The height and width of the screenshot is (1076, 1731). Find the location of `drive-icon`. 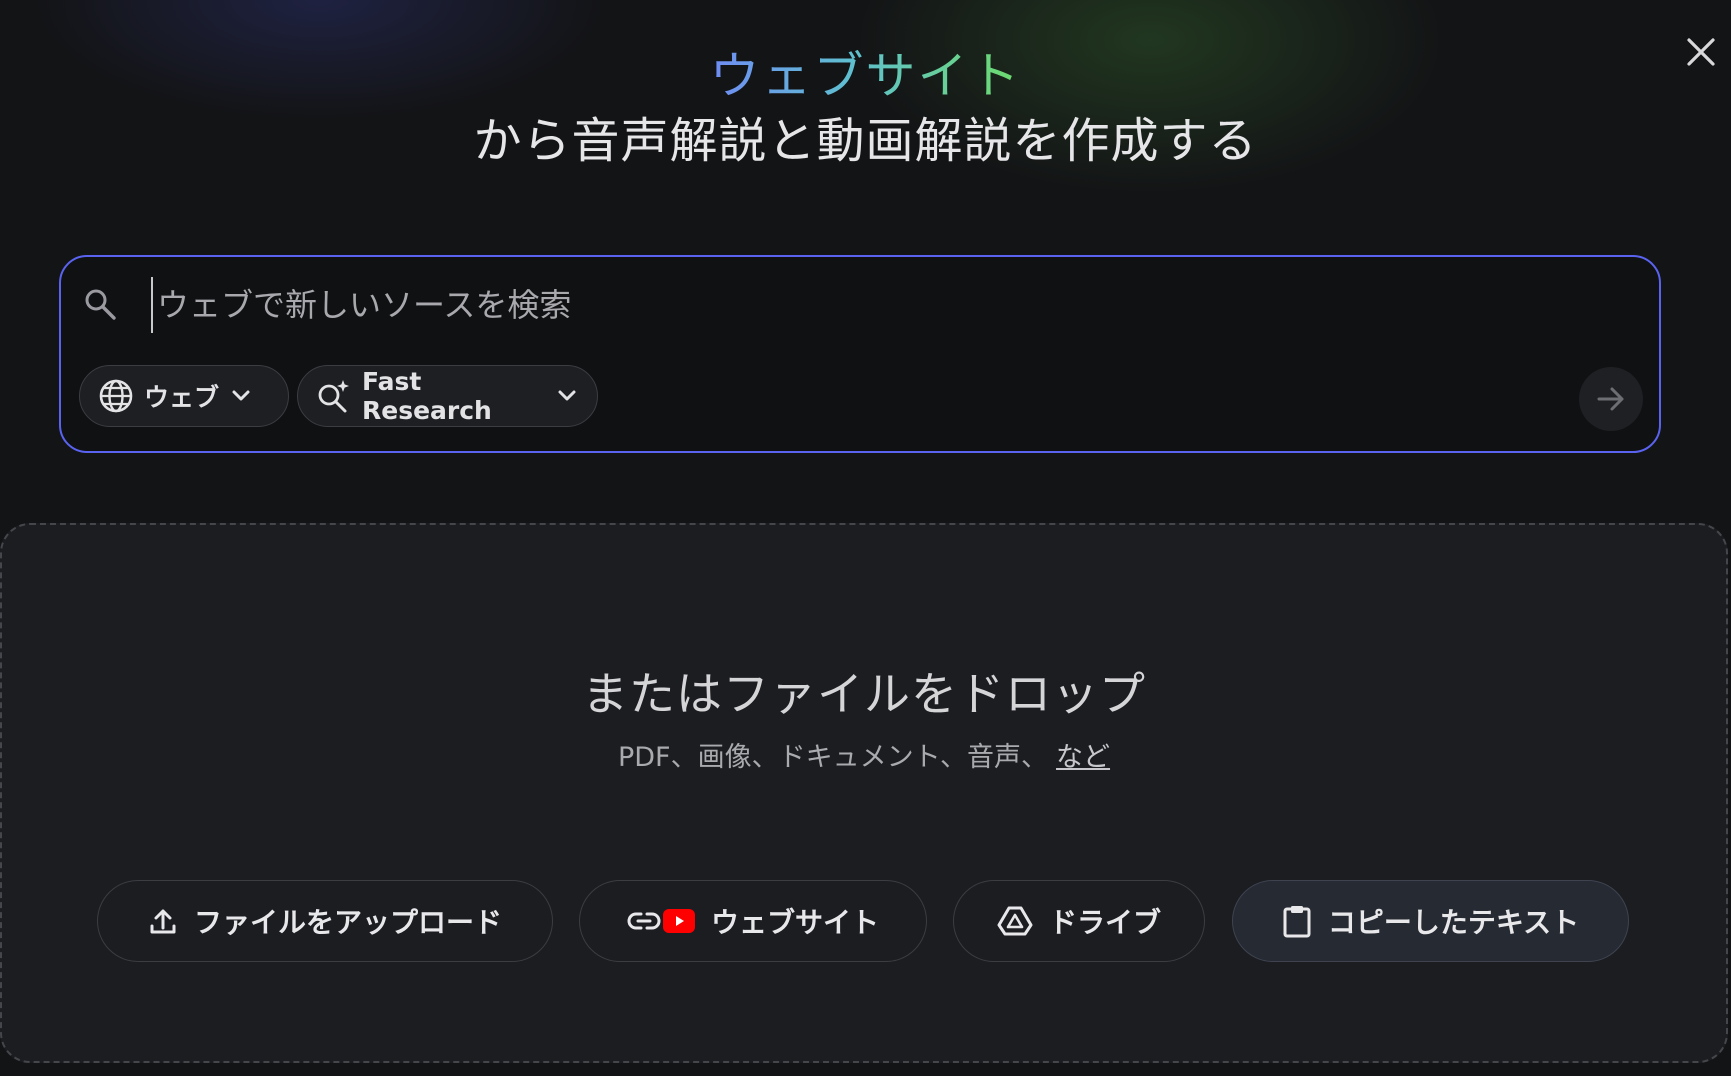

drive-icon is located at coordinates (1015, 921).